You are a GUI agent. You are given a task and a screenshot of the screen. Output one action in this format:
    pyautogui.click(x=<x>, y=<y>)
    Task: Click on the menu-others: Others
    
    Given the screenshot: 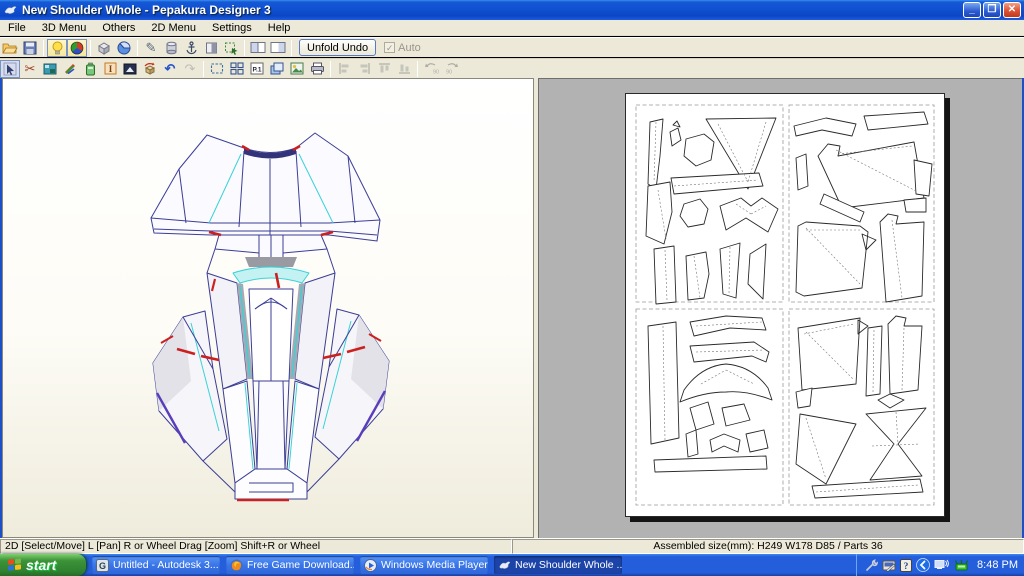 What is the action you would take?
    pyautogui.click(x=118, y=28)
    